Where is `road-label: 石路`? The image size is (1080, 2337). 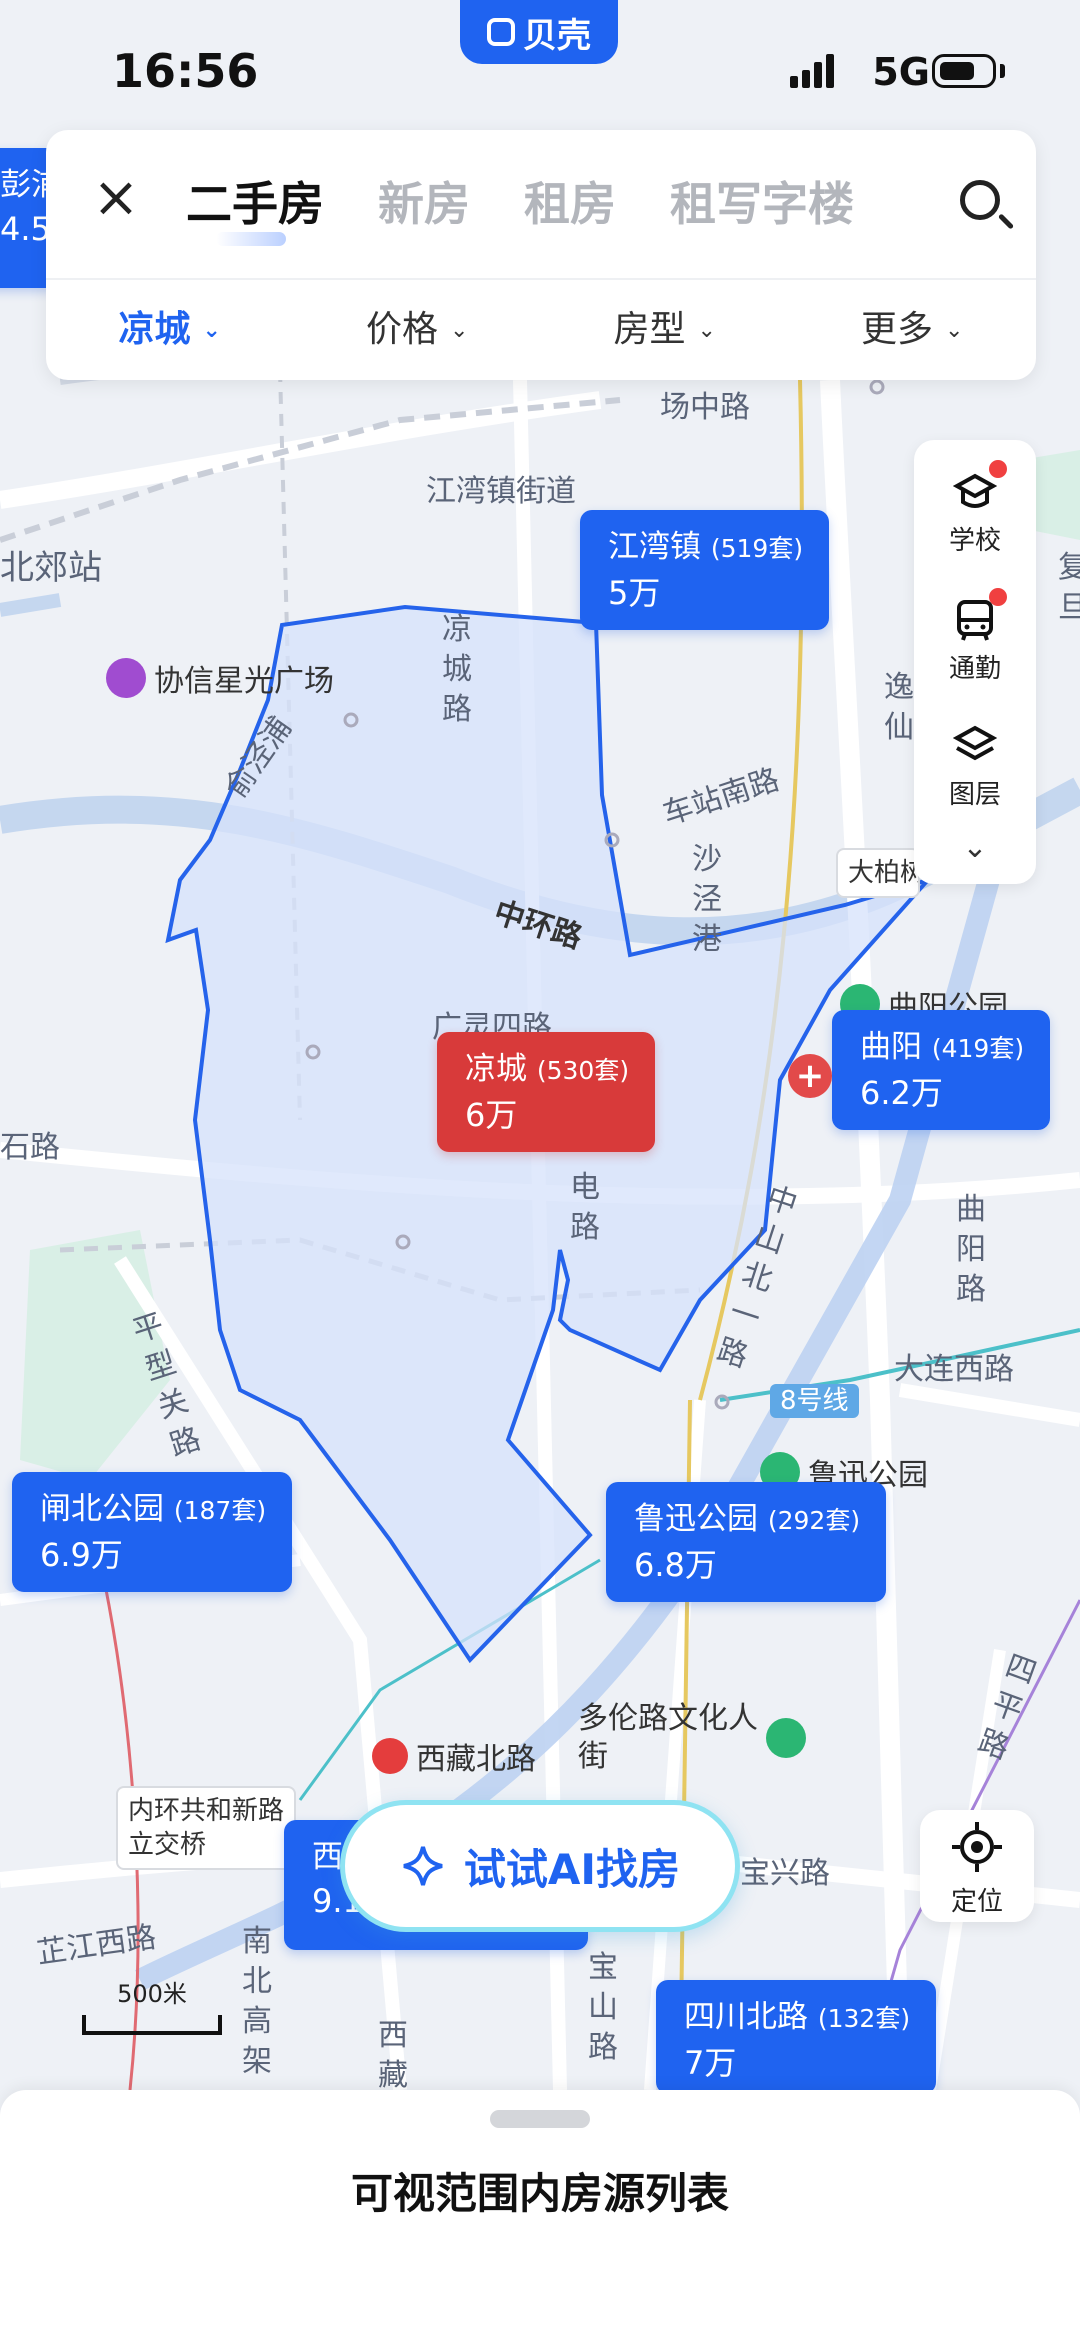
road-label: 石路 is located at coordinates (30, 1147).